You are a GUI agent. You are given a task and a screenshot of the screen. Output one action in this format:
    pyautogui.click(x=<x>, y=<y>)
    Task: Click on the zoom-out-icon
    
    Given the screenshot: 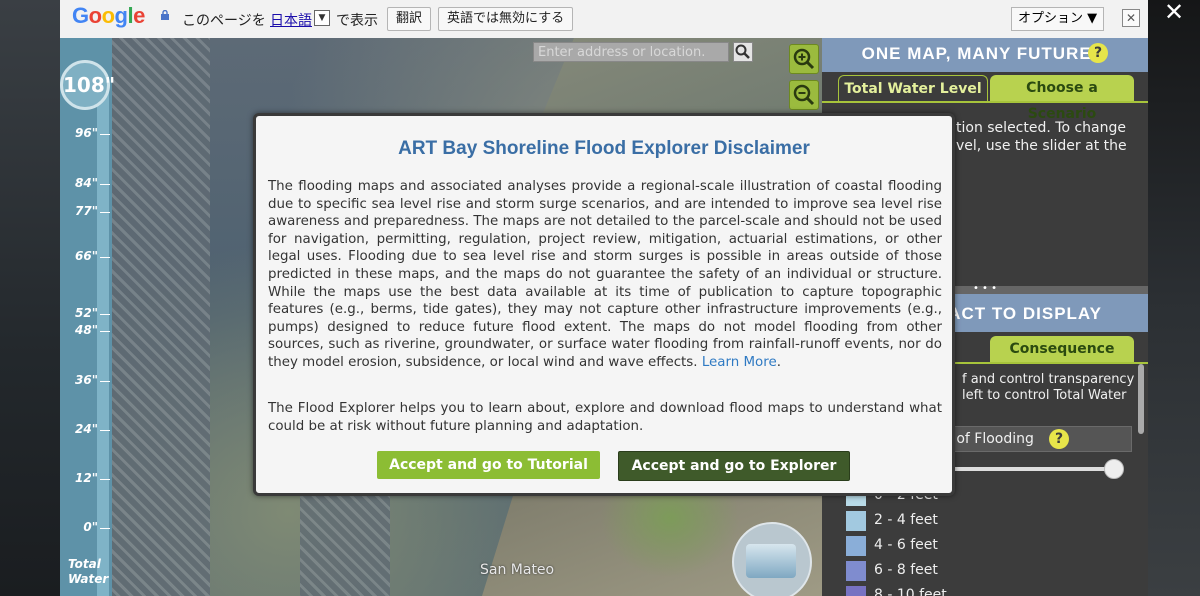 What is the action you would take?
    pyautogui.click(x=804, y=95)
    